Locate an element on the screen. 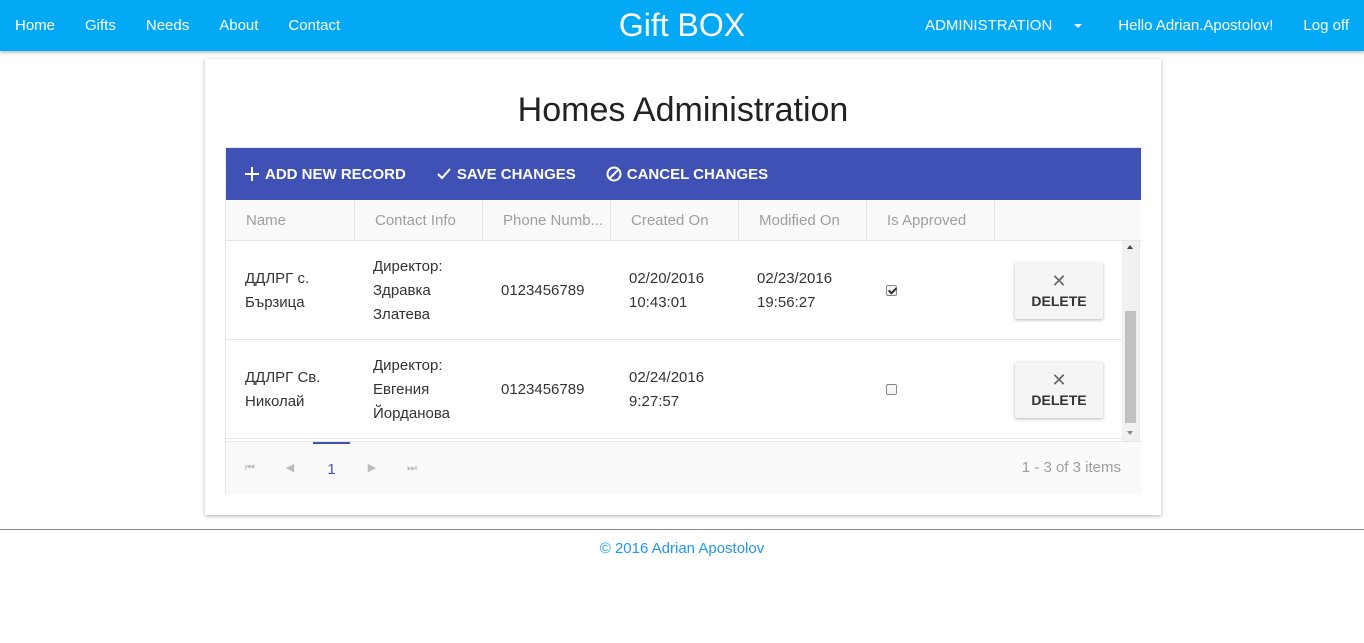 Image resolution: width=1364 pixels, height=643 pixels. grid-scrollbar is located at coordinates (1130, 341).